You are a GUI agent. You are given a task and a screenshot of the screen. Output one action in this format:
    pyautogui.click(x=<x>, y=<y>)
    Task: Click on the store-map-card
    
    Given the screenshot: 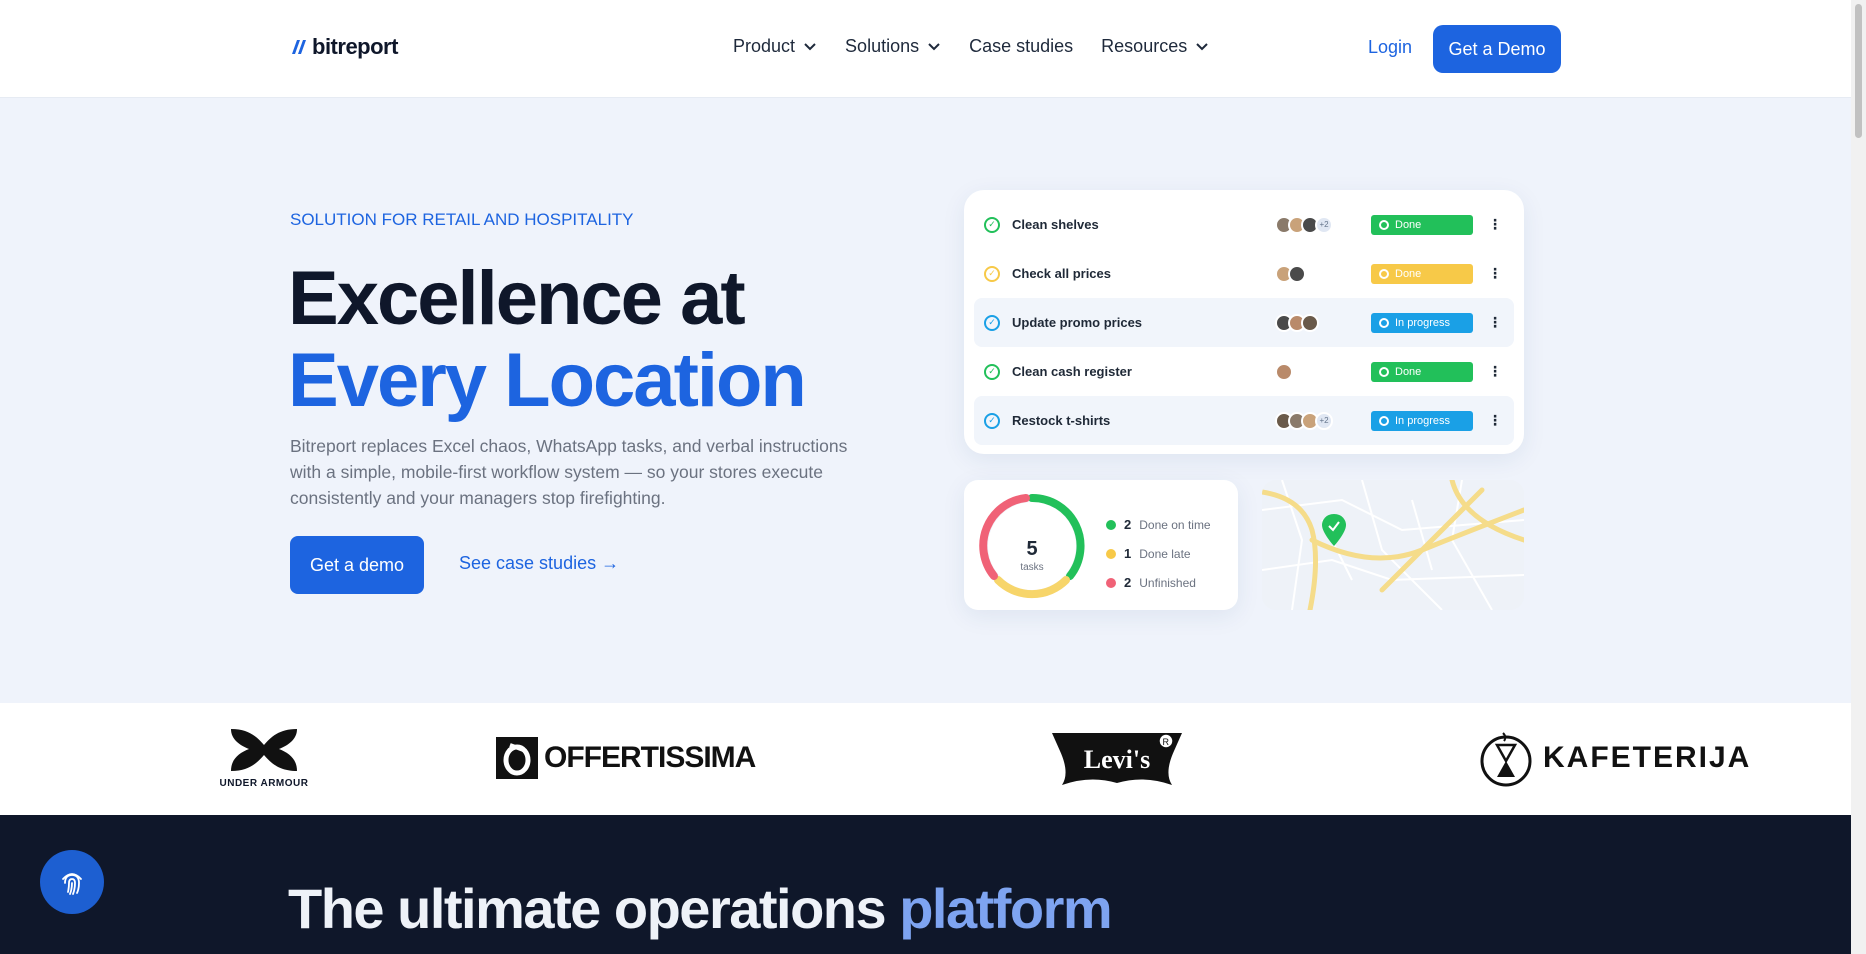 What is the action you would take?
    pyautogui.click(x=1393, y=545)
    